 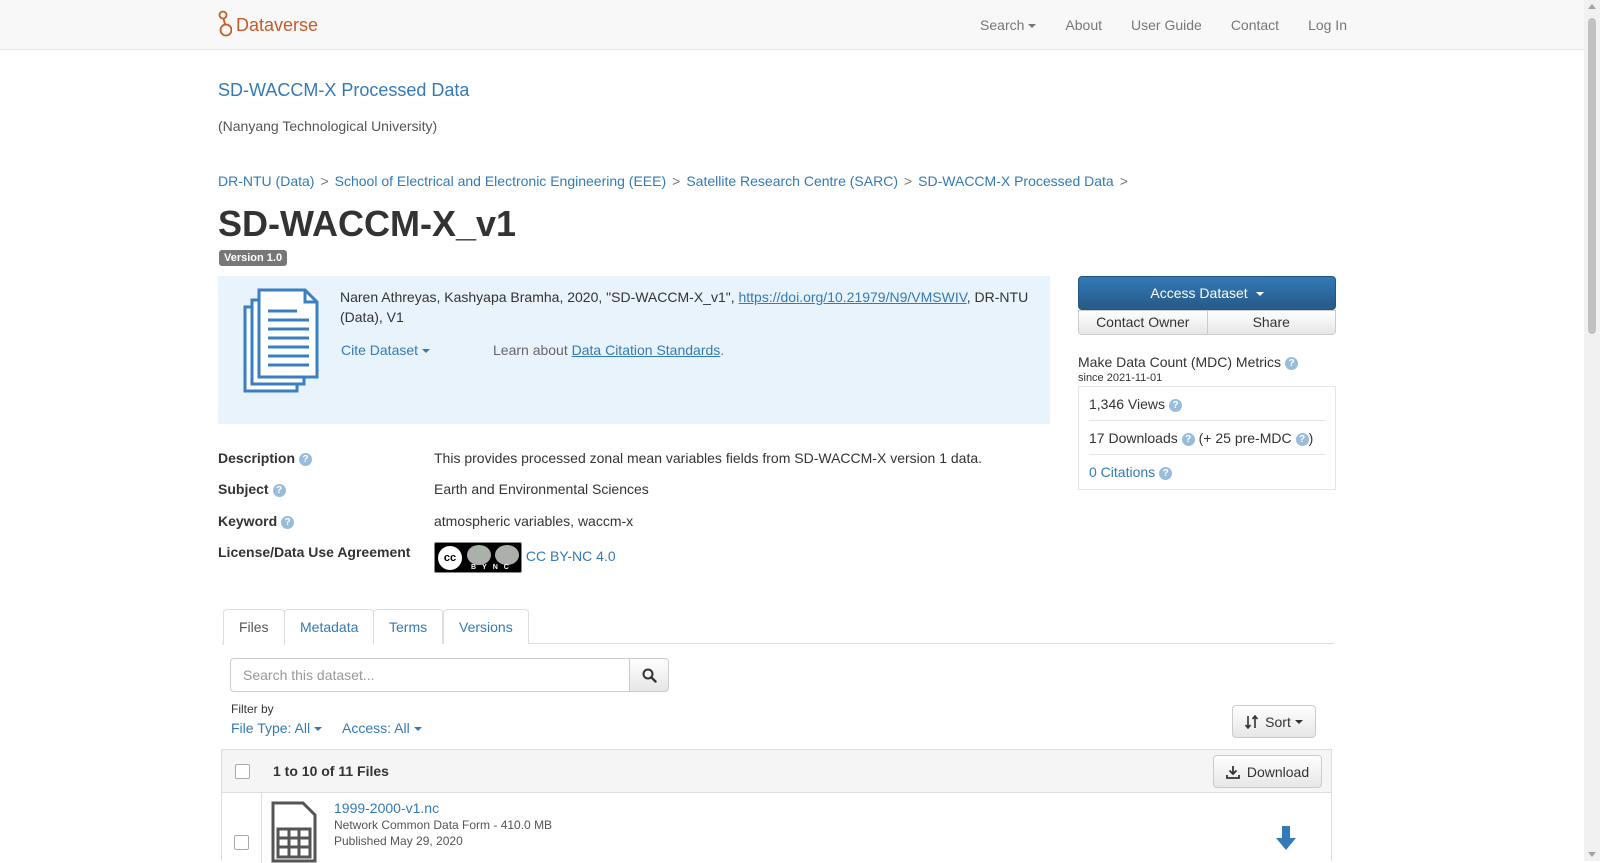 What do you see at coordinates (1255, 25) in the screenshot?
I see `nav-contact: Contact` at bounding box center [1255, 25].